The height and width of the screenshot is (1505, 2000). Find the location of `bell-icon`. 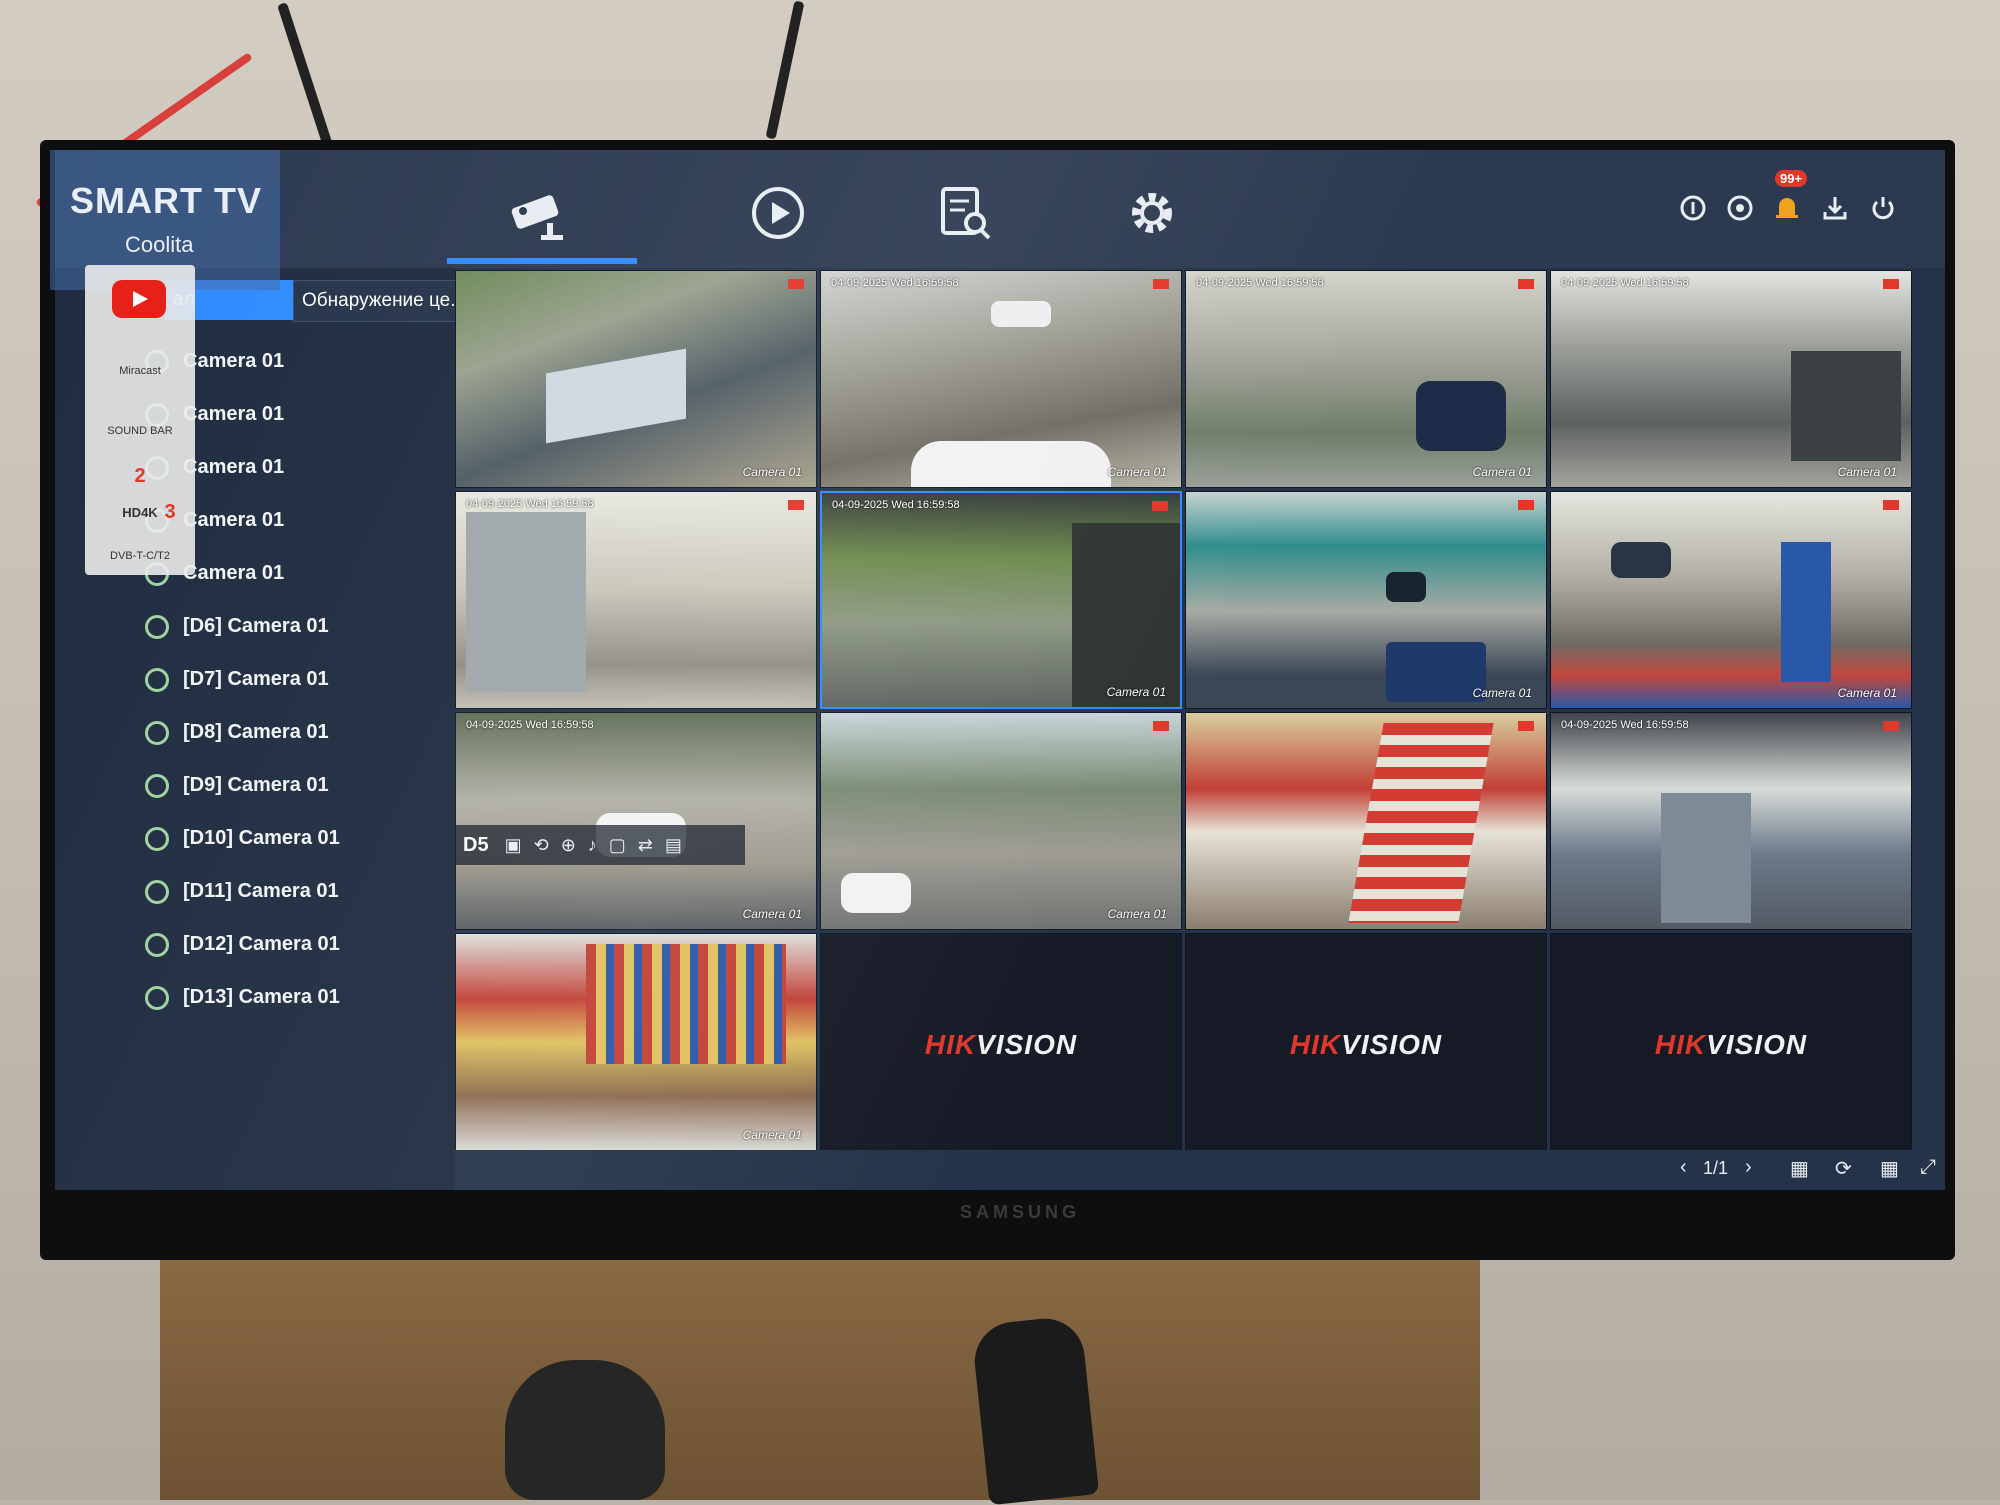

bell-icon is located at coordinates (1787, 208).